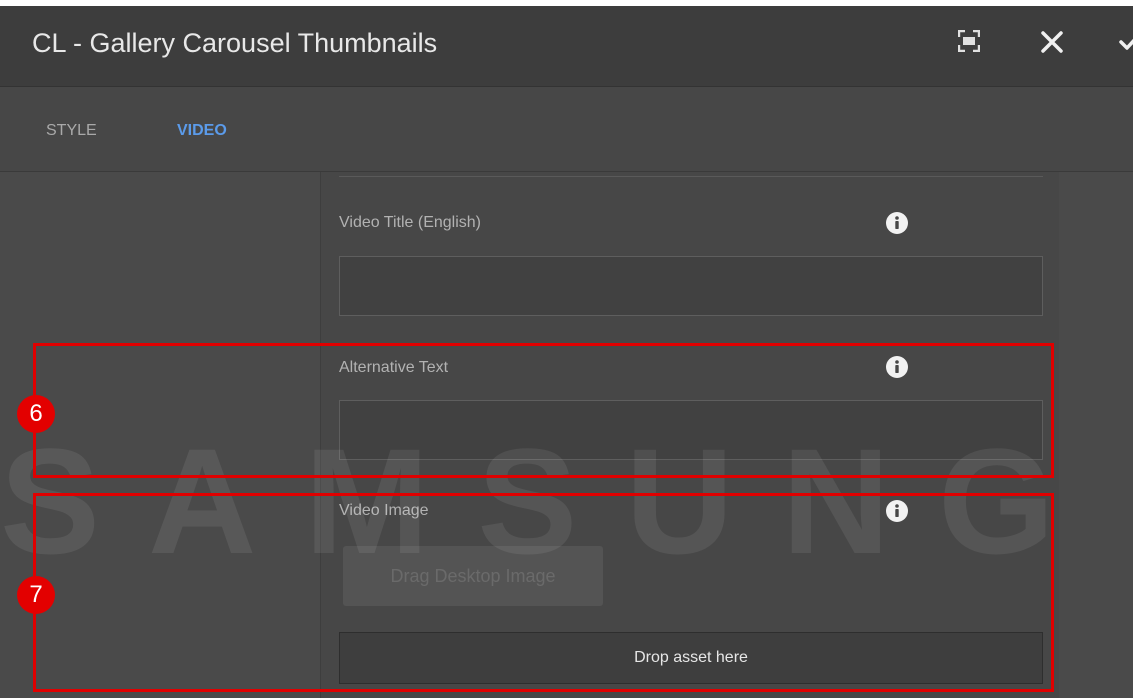  What do you see at coordinates (473, 576) in the screenshot?
I see `drag-desktop-image-button: Drag Desktop Image` at bounding box center [473, 576].